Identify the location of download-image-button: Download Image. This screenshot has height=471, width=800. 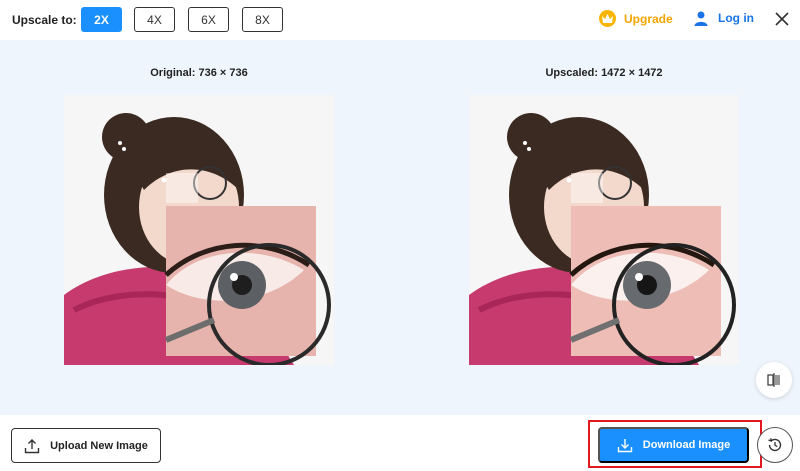
(673, 445).